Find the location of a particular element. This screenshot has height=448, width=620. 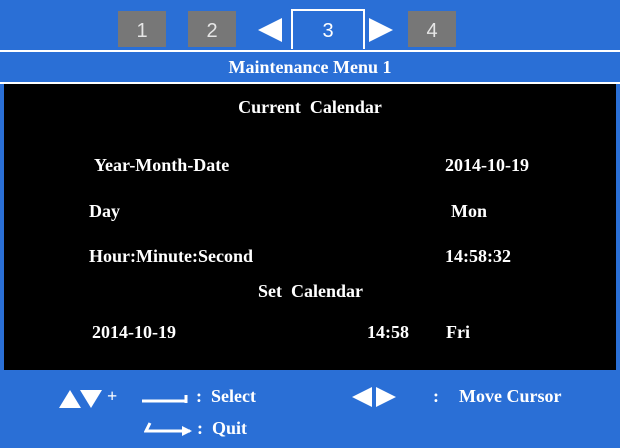

hour-minute-second-label: Hour:Minute:Second is located at coordinates (171, 256).